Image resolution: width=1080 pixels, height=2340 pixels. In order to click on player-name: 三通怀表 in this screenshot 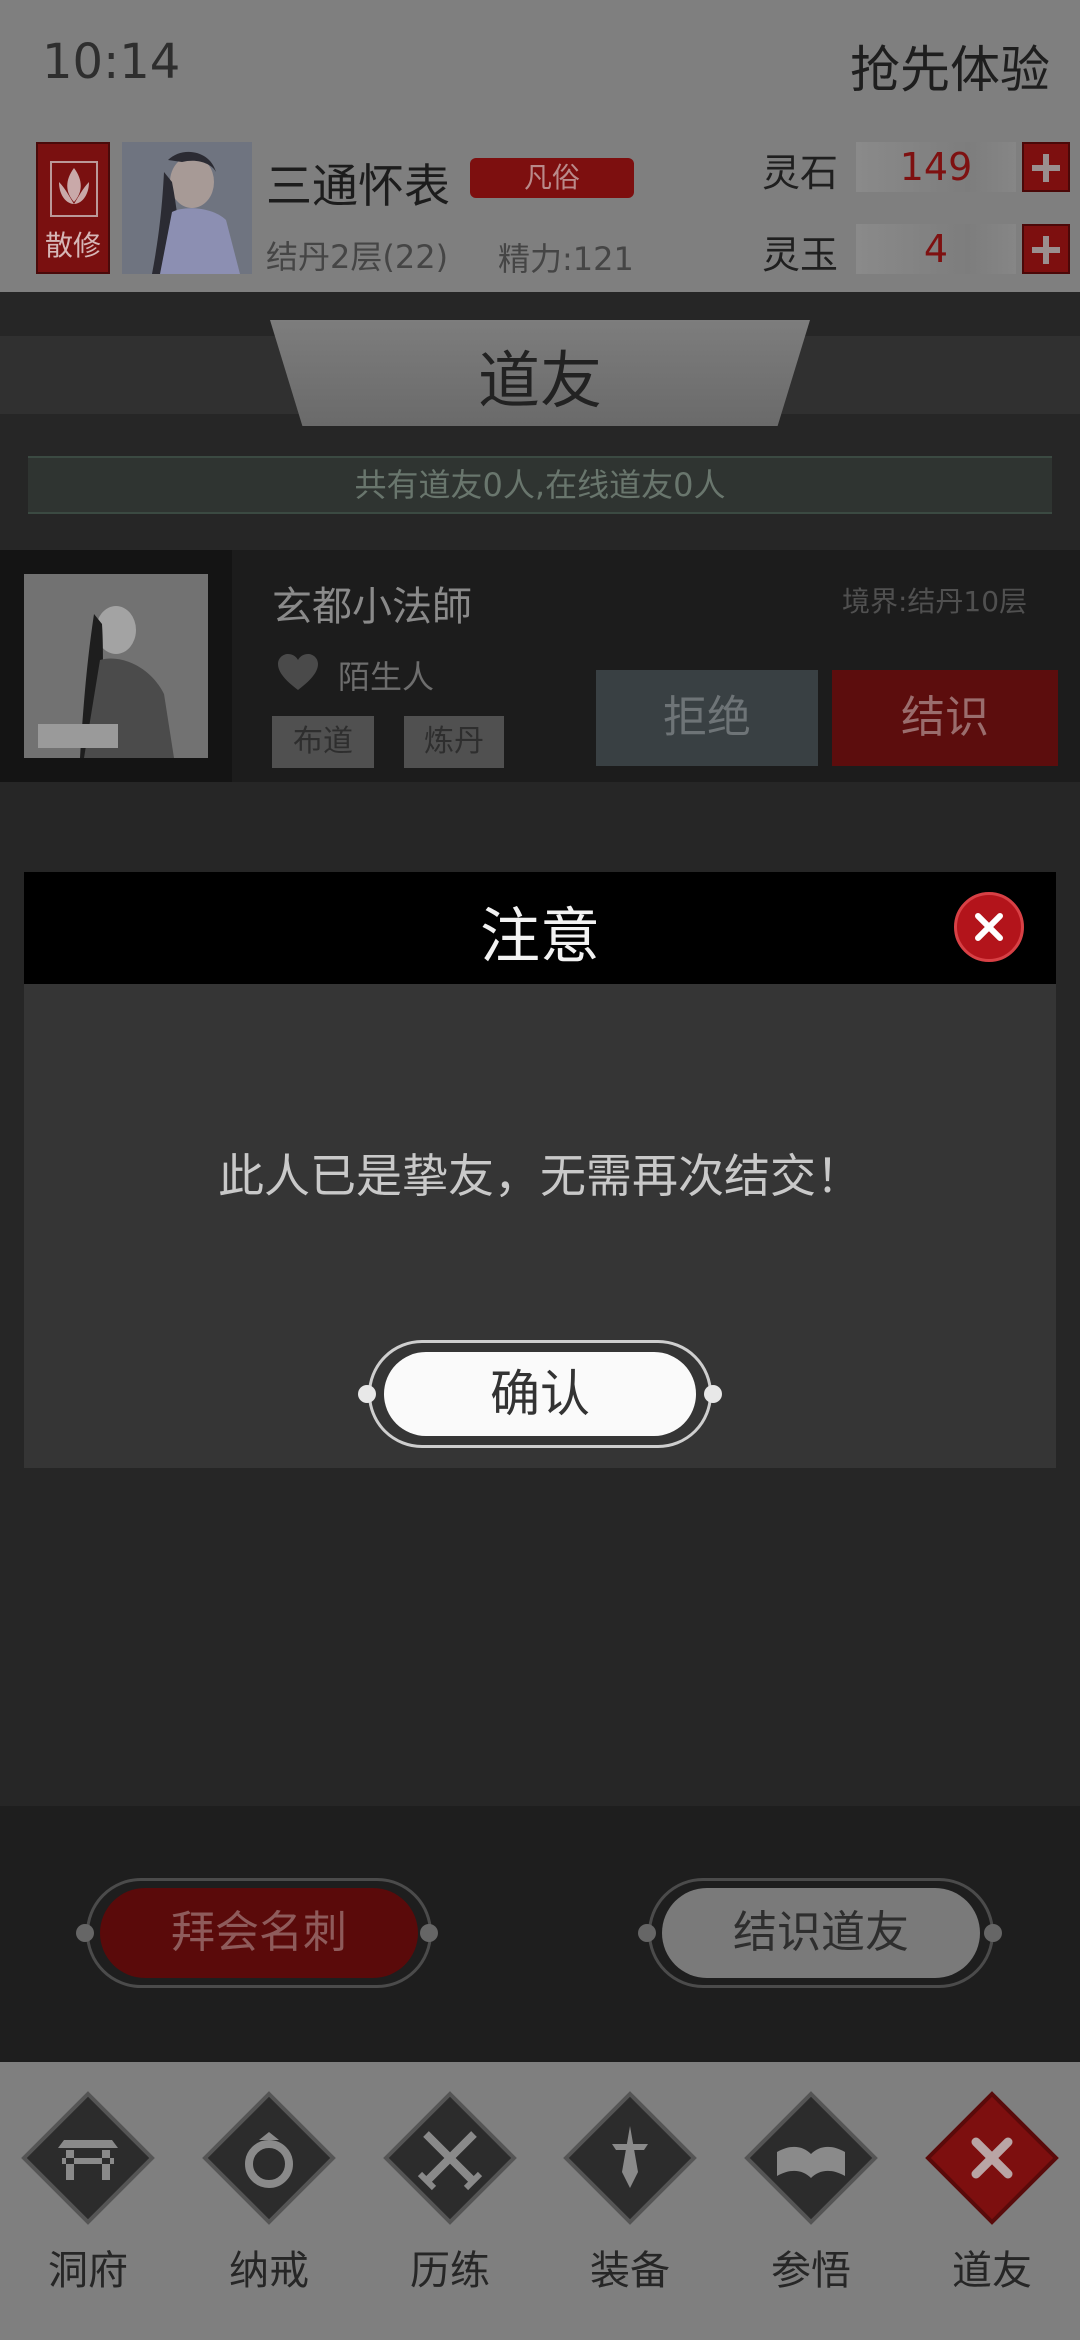, I will do `click(358, 186)`.